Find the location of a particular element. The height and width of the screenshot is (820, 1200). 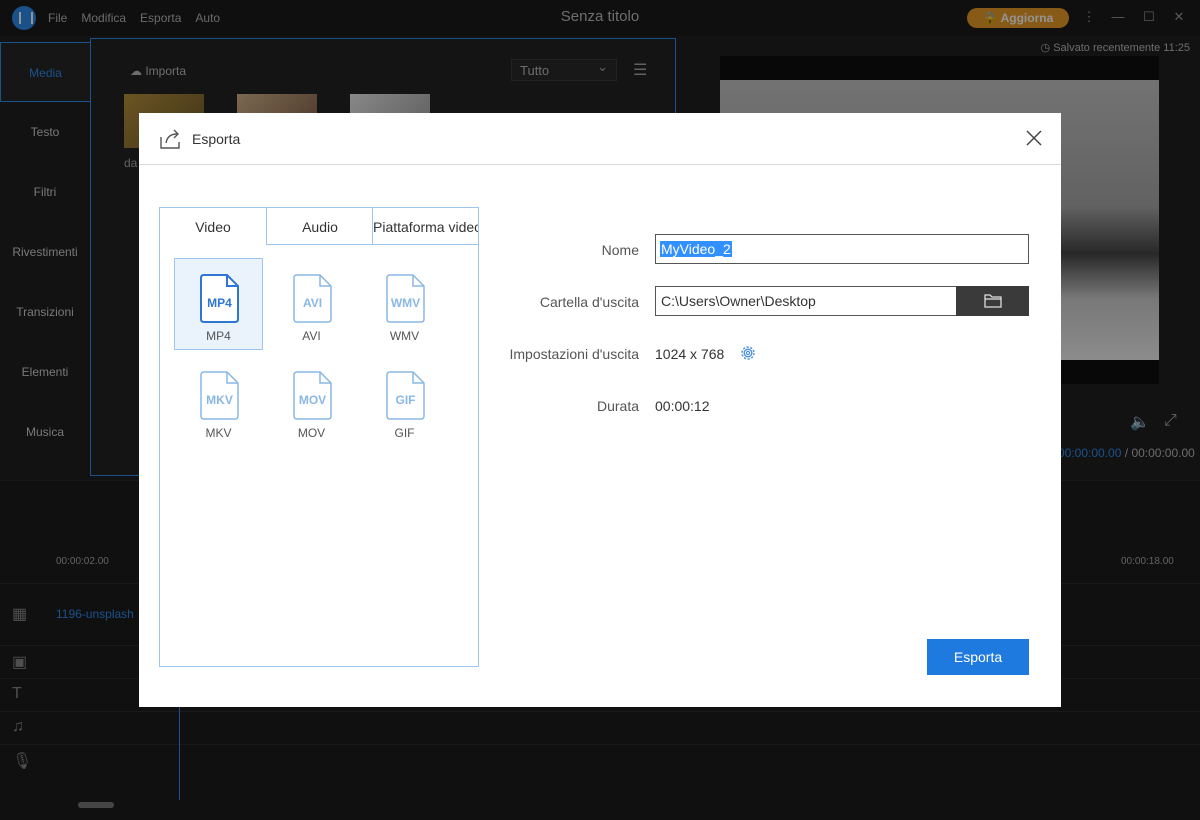

format-avi: AVI AVI is located at coordinates (311, 304).